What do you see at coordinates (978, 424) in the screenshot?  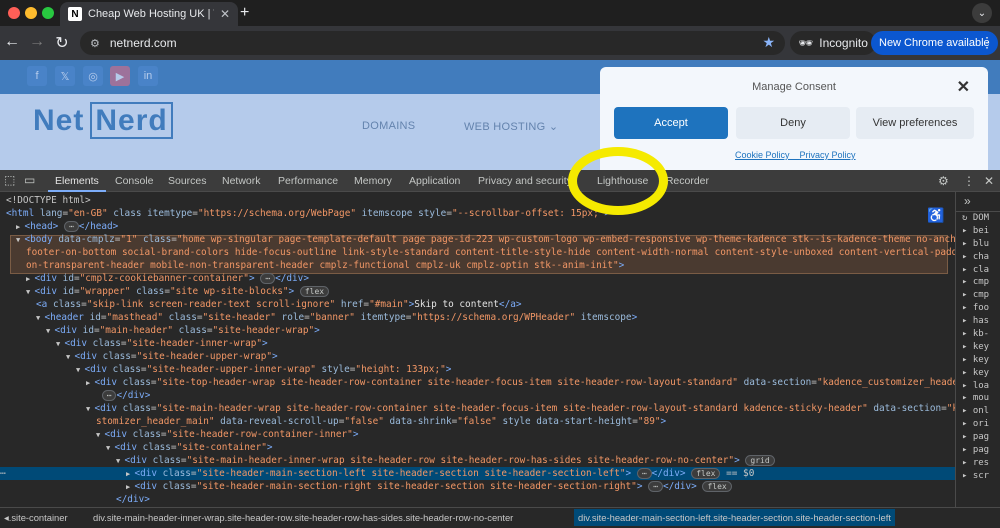 I see `sidebar-property-item: ▸ ori` at bounding box center [978, 424].